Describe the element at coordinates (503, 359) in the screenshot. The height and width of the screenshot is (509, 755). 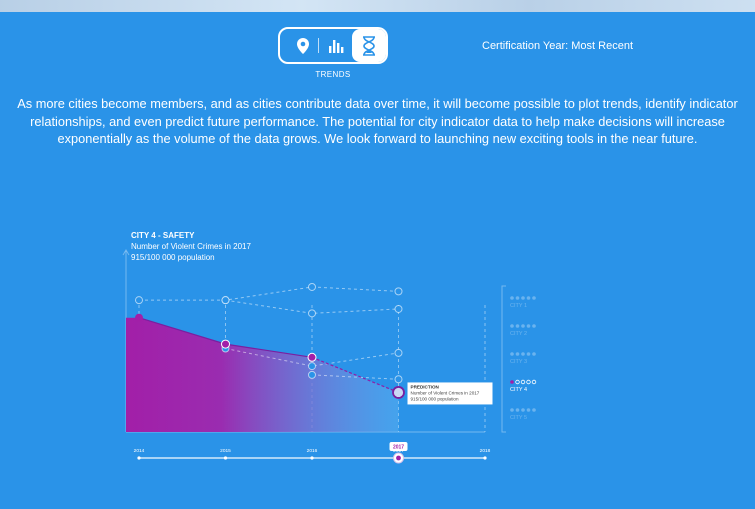
I see `legend-bracket` at that location.